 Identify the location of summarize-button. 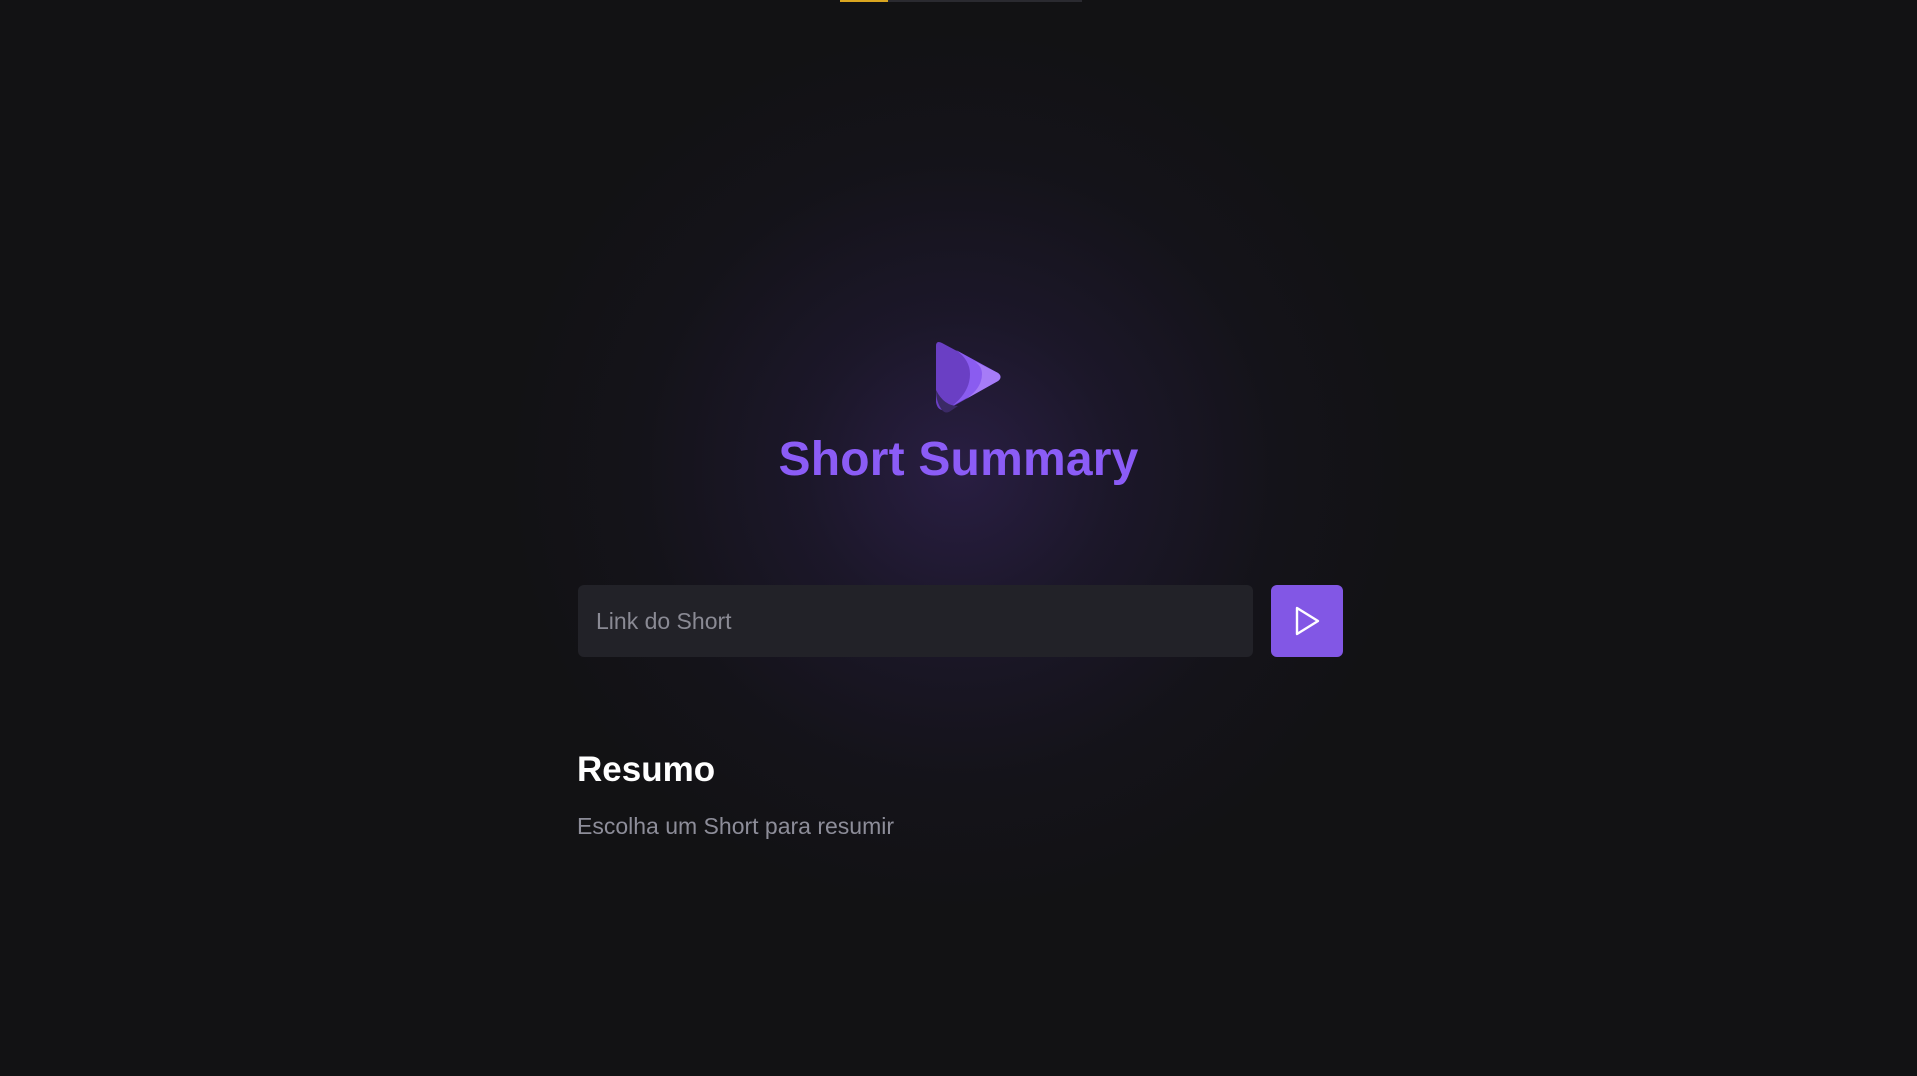
(1307, 621).